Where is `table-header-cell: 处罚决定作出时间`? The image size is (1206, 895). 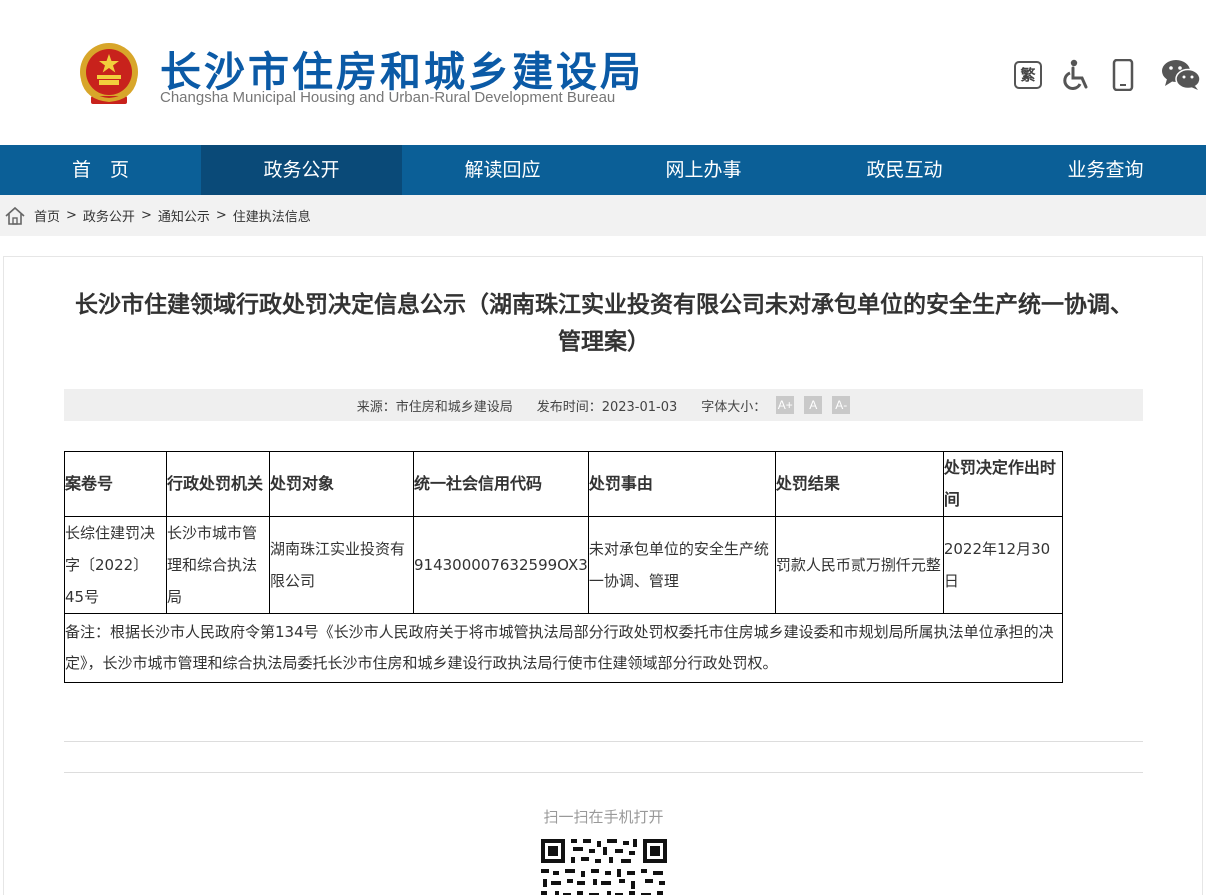
table-header-cell: 处罚决定作出时间 is located at coordinates (1002, 484).